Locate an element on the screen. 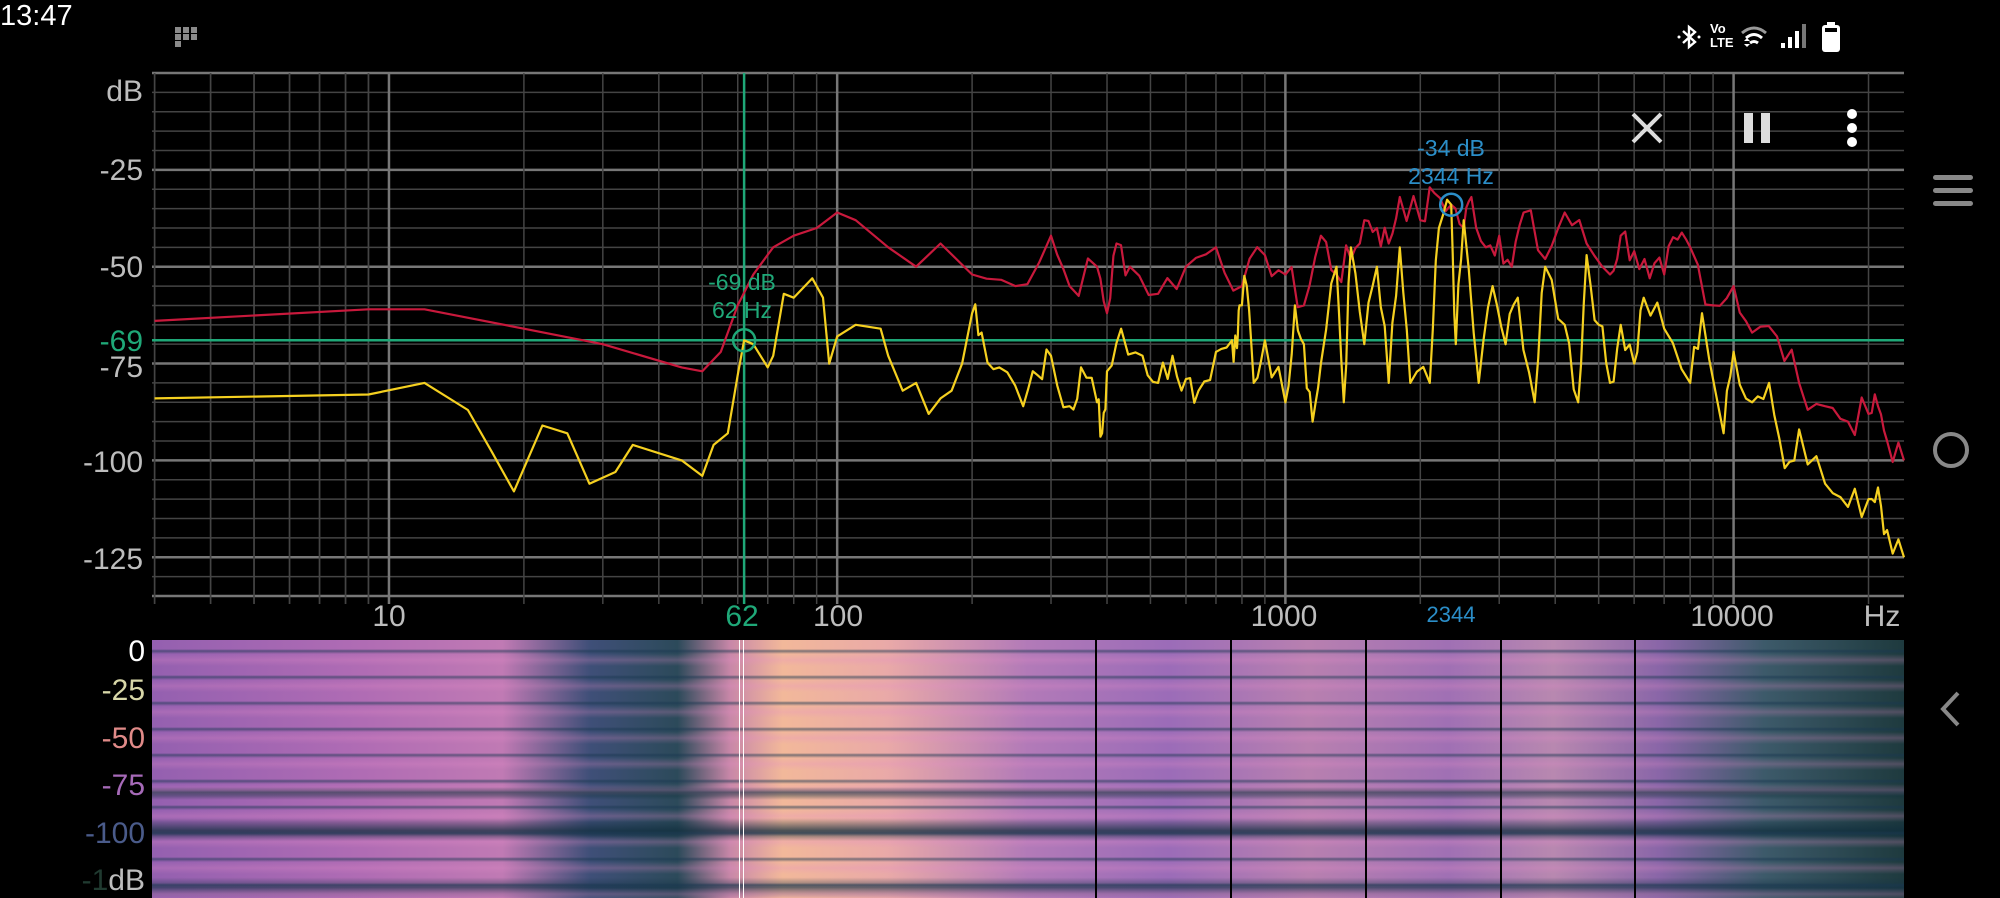  spectrogram-scale-label: 0 is located at coordinates (136, 652).